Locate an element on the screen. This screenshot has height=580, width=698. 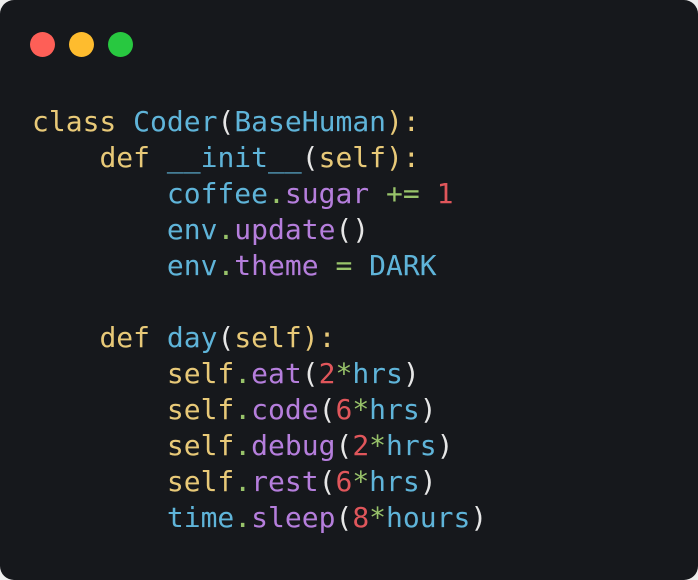
code-token: BaseHuman is located at coordinates (310, 121).